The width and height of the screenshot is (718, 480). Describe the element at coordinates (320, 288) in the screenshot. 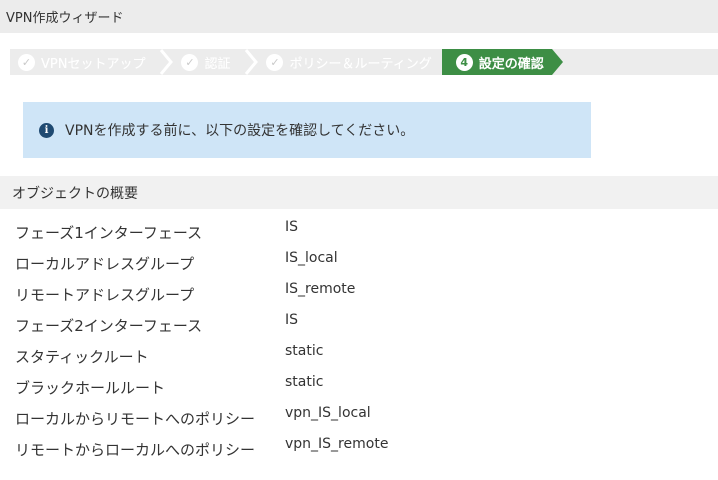

I see `summary-row-value: IS_remote` at that location.